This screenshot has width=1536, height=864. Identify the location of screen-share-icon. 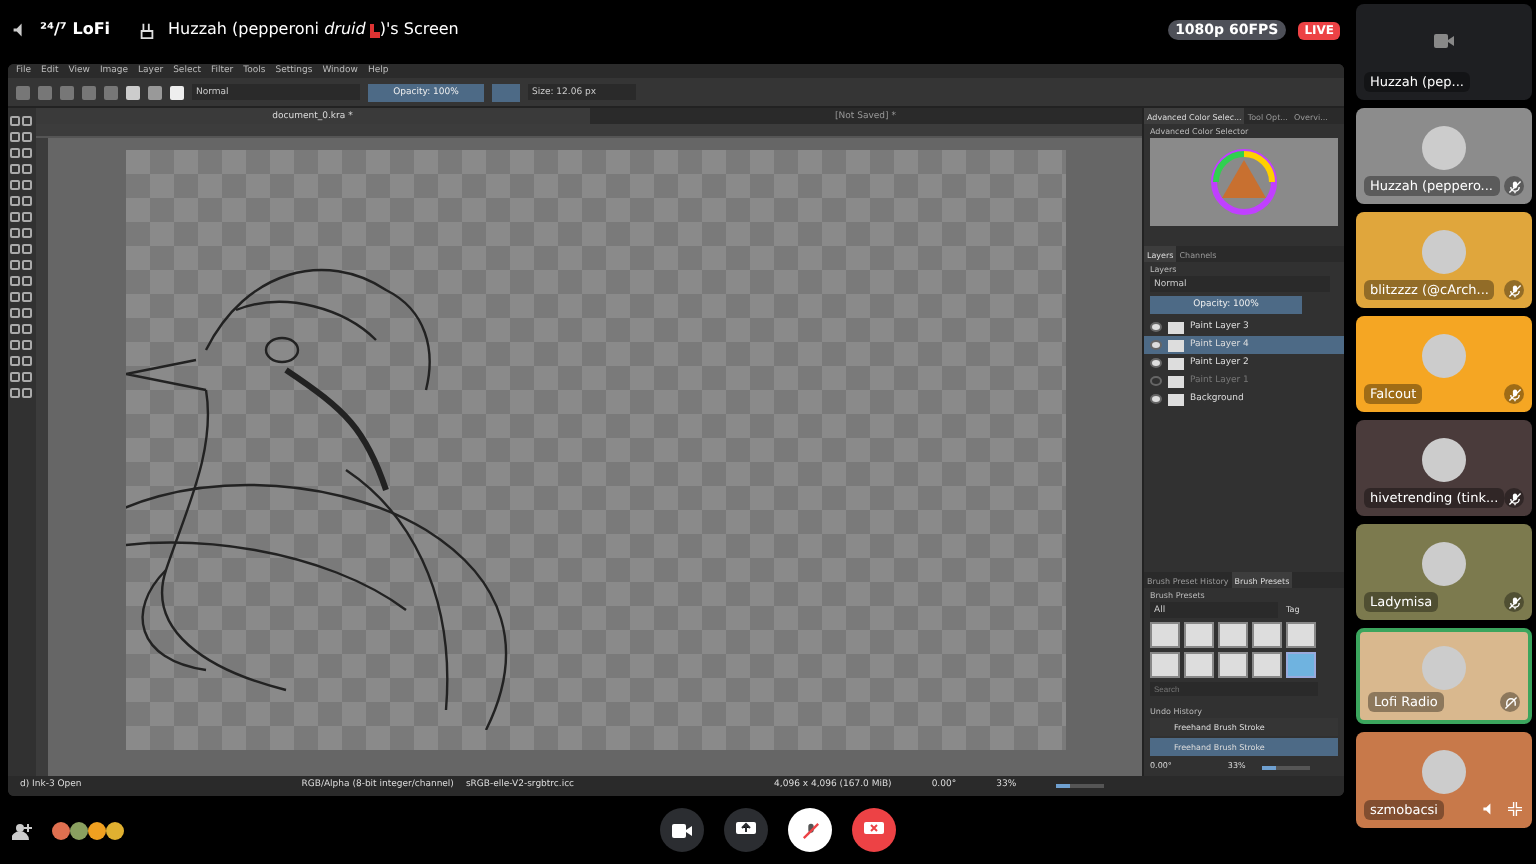
(746, 830).